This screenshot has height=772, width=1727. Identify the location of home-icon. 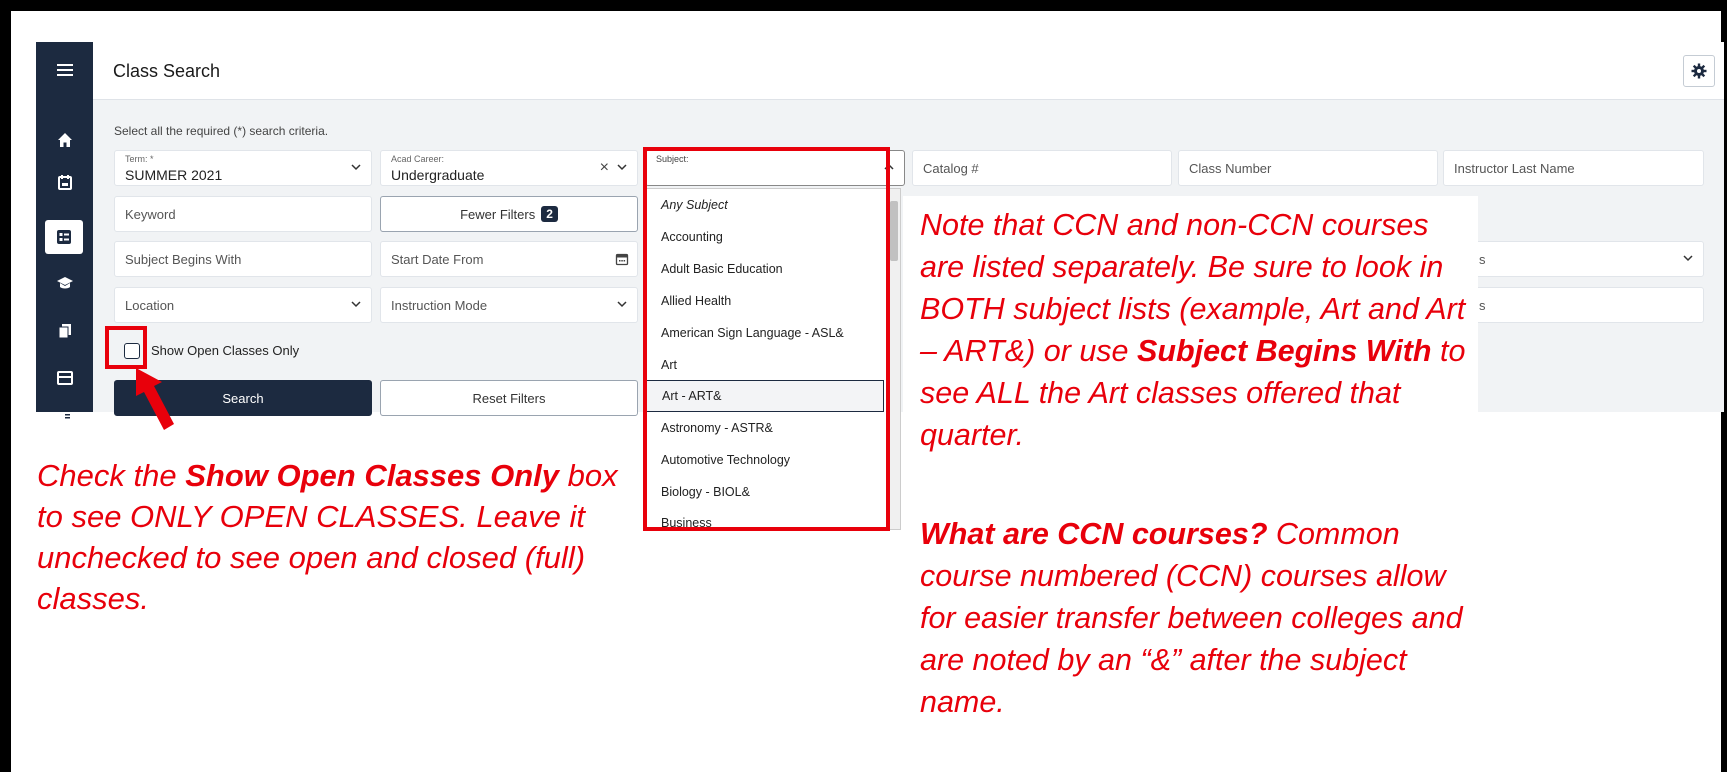
(64, 140).